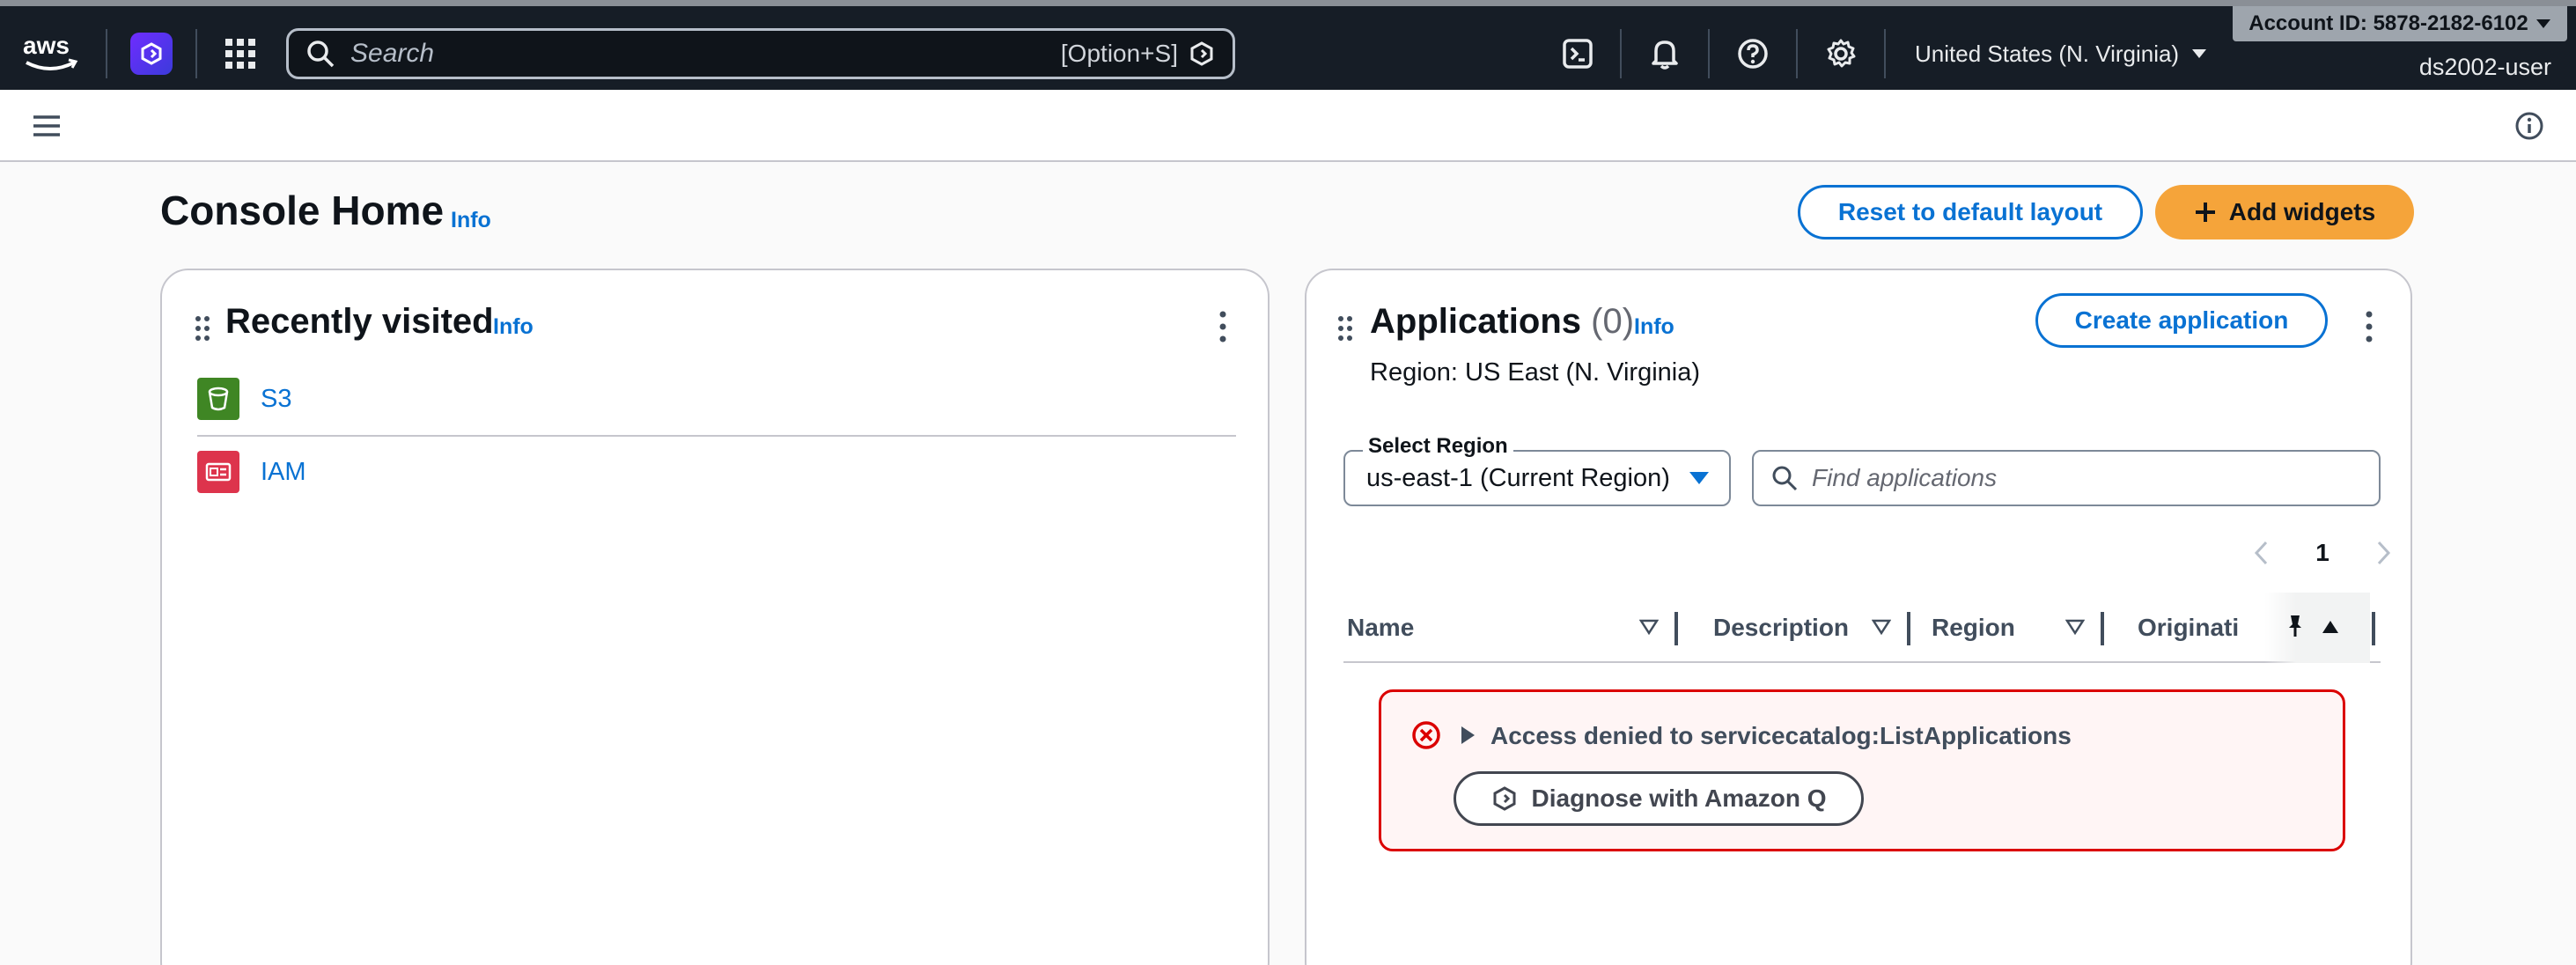 This screenshot has height=965, width=2576. Describe the element at coordinates (1119, 54) in the screenshot. I see `search-shortcut: [Option+S]` at that location.